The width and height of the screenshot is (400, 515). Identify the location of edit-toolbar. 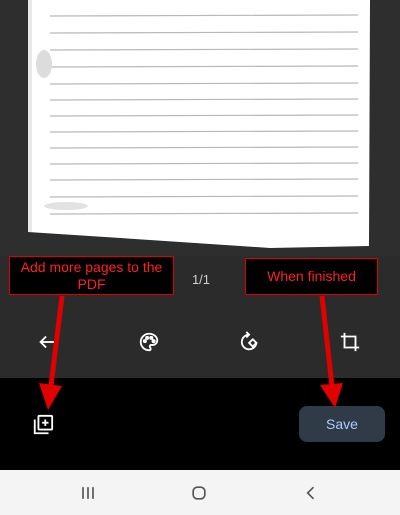
(200, 342).